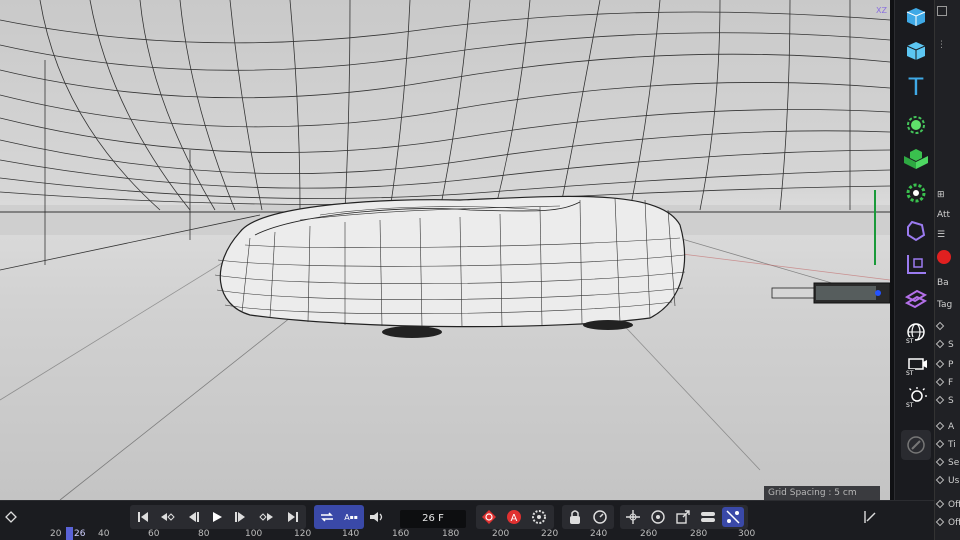  I want to click on axis-icon, so click(916, 265).